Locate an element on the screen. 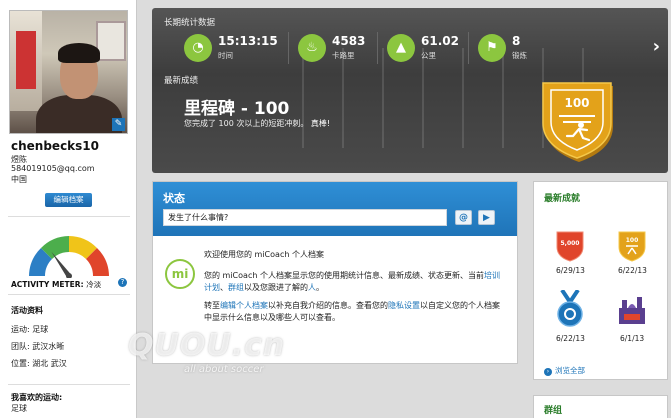 Image resolution: width=671 pixels, height=418 pixels. badge-date: 6/1/13 is located at coordinates (632, 338).